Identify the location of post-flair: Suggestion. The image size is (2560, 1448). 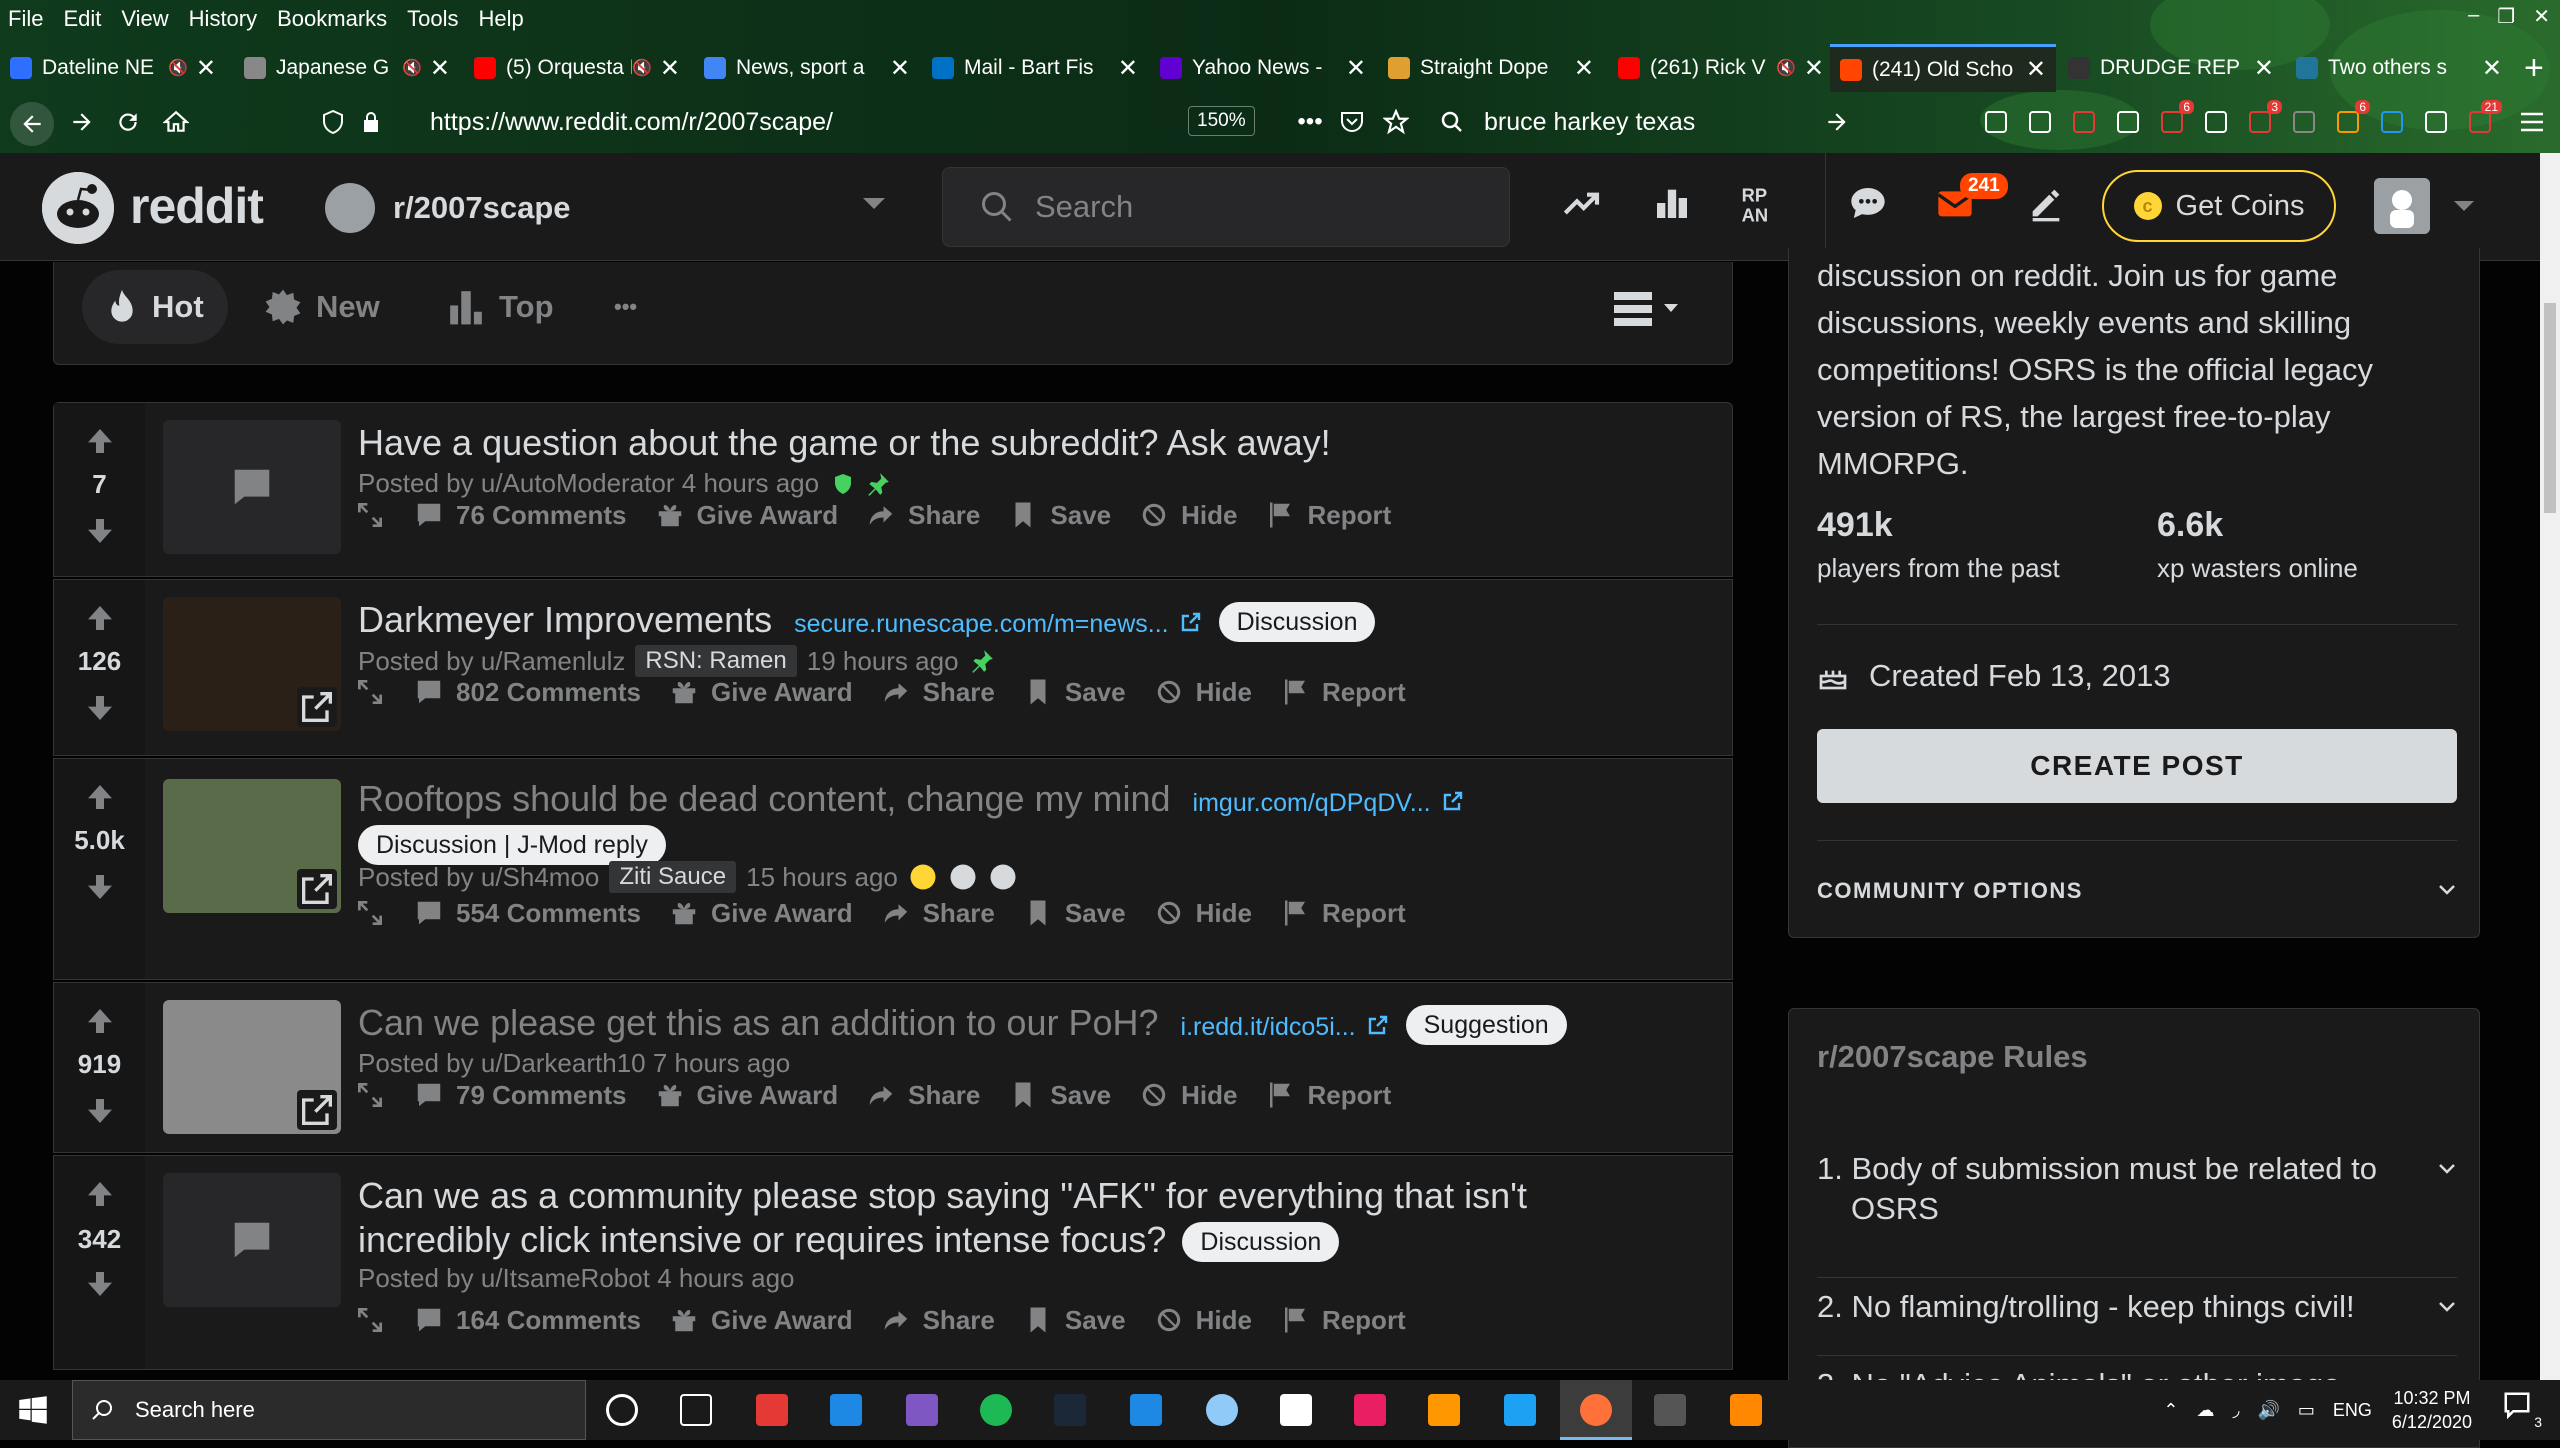
(1486, 1025).